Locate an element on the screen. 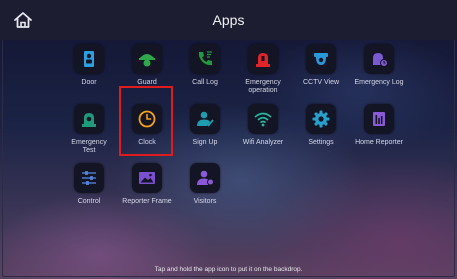  page-title: Apps is located at coordinates (228, 20).